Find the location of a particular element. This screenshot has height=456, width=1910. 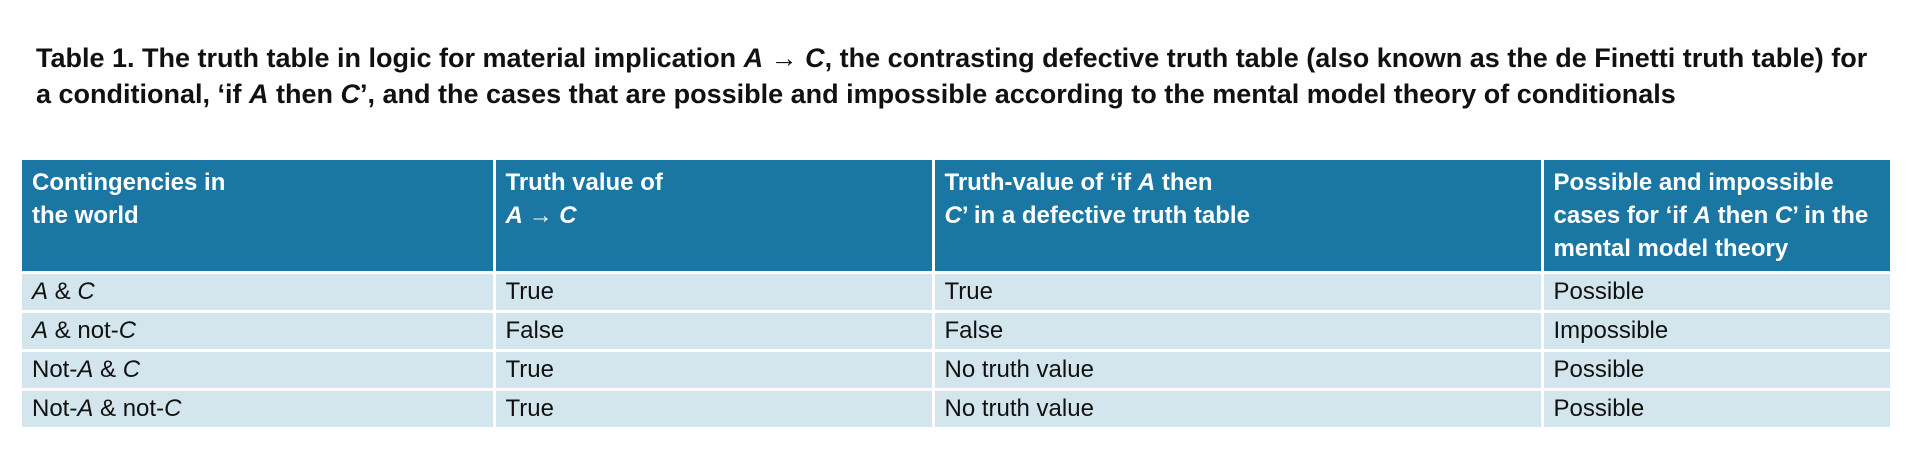

cell-model-case: Impossible is located at coordinates (1716, 331).